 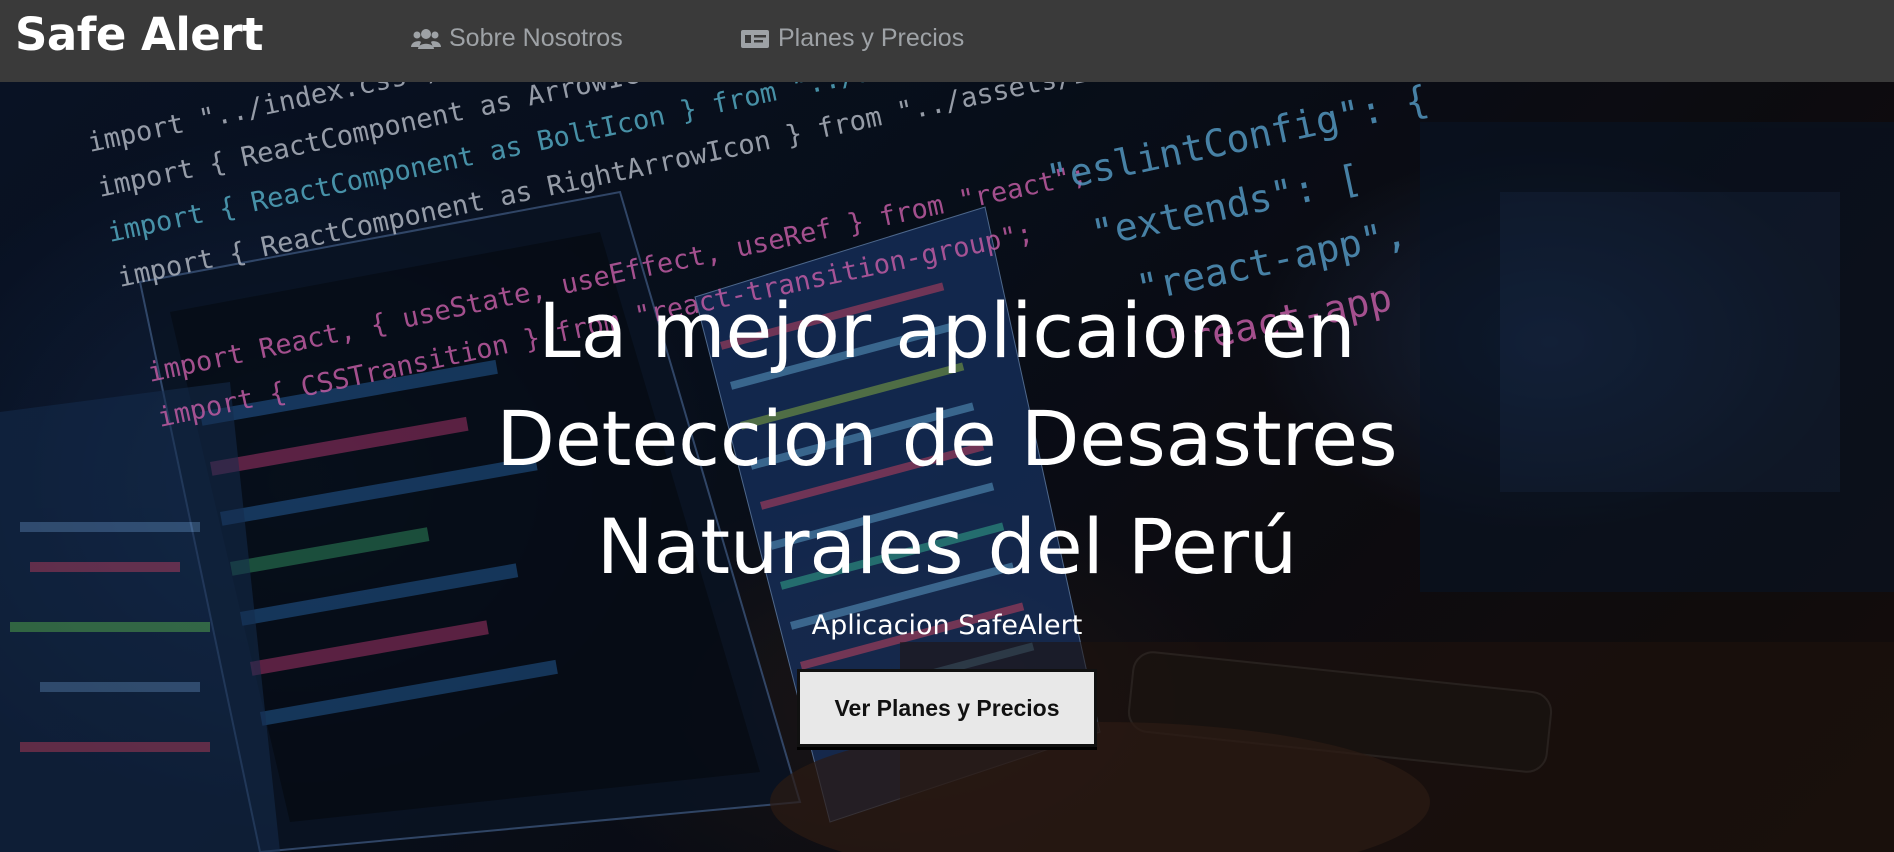 What do you see at coordinates (755, 39) in the screenshot?
I see `money-bill-icon` at bounding box center [755, 39].